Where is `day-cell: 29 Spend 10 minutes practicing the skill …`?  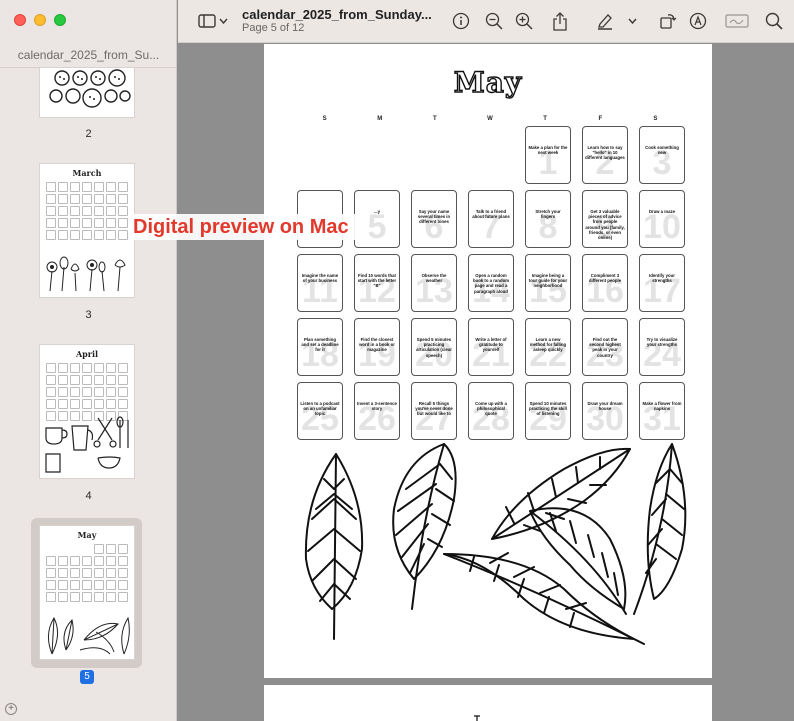
day-cell: 29 Spend 10 minutes practicing the skill … is located at coordinates (548, 411).